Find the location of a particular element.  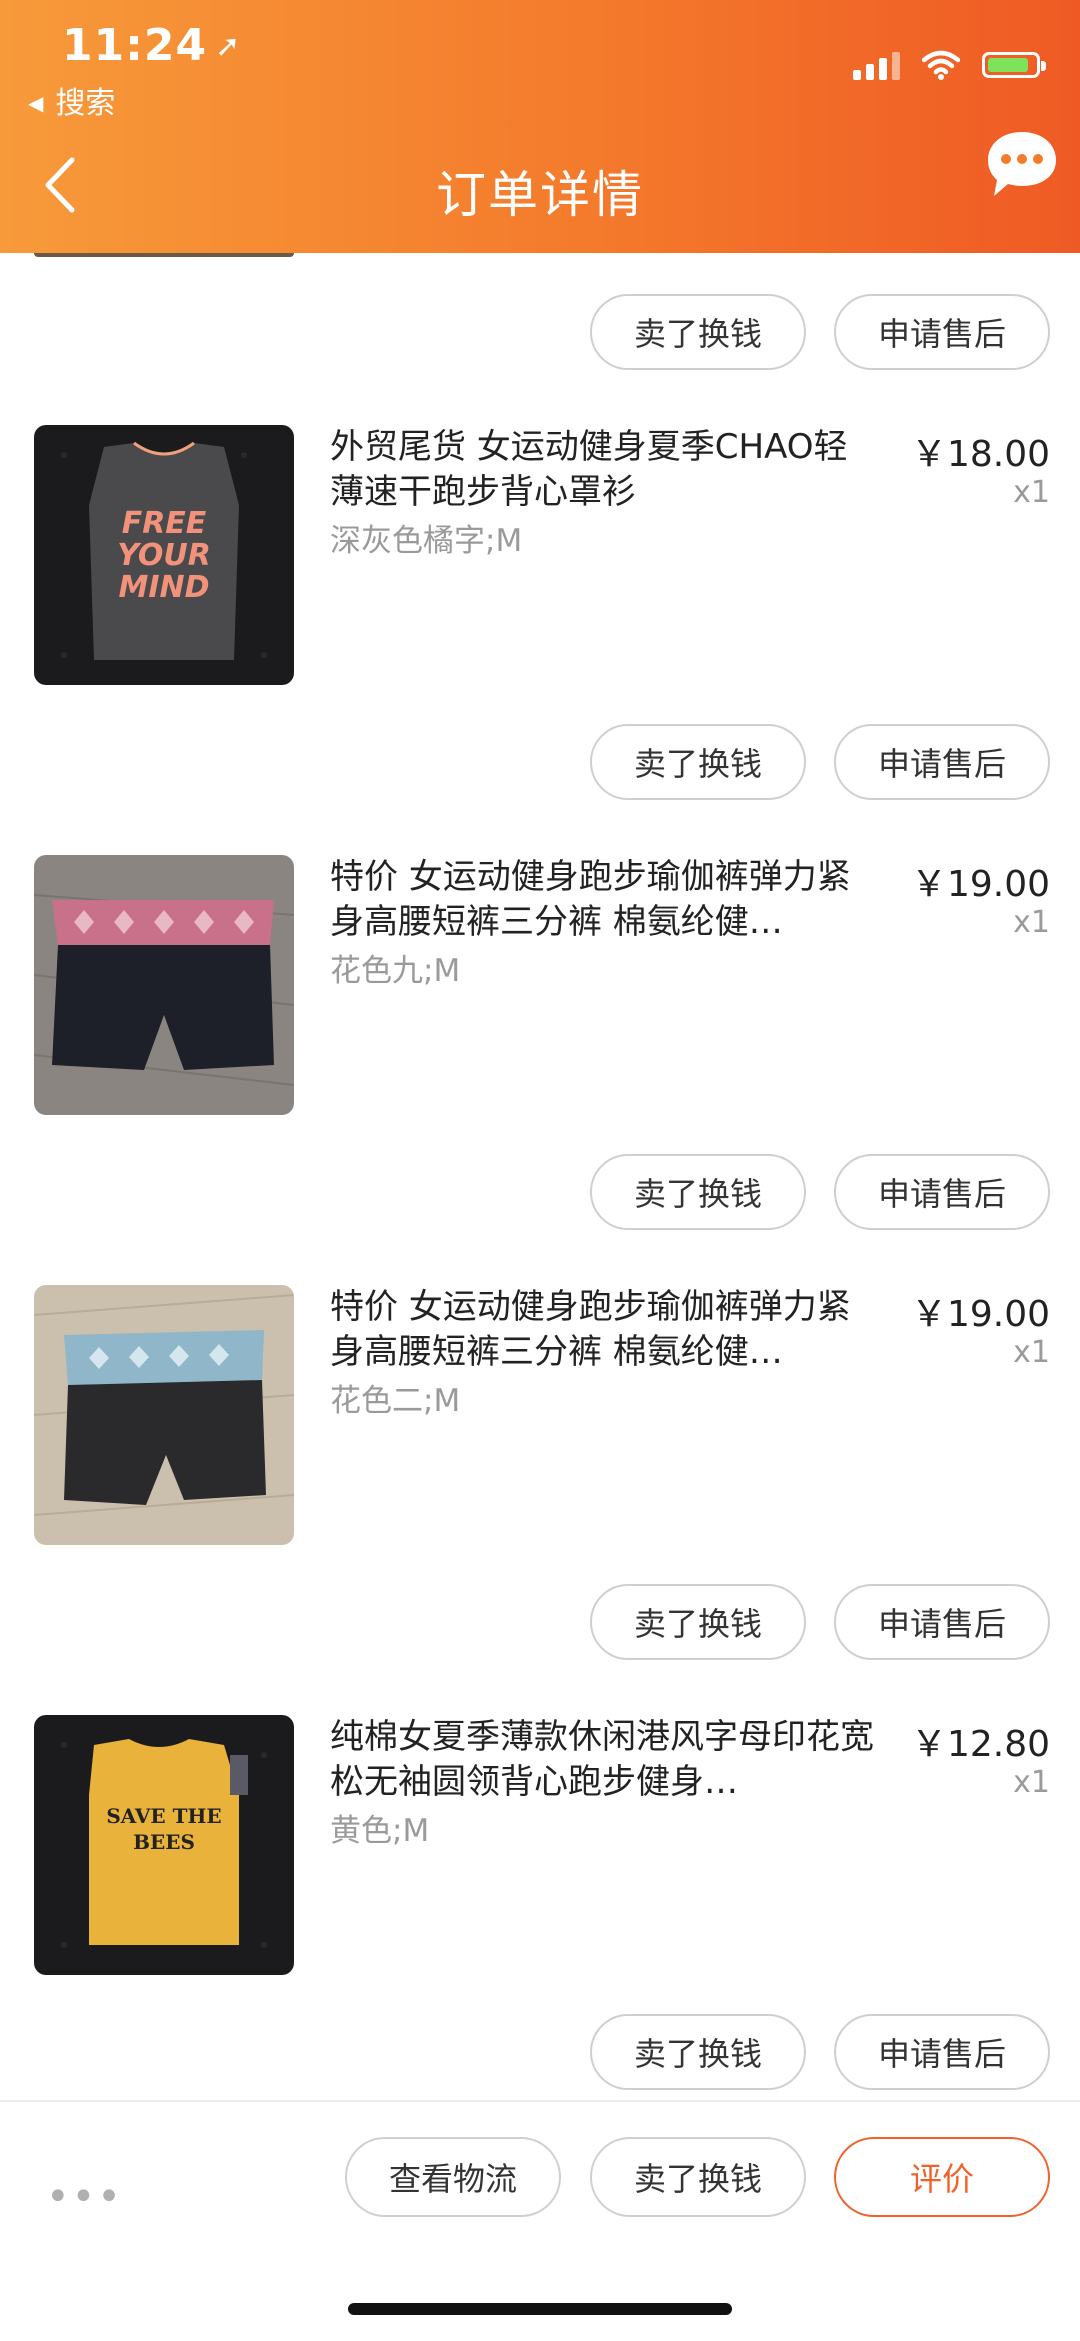

more-options-icon: ••• is located at coordinates (84, 2197).